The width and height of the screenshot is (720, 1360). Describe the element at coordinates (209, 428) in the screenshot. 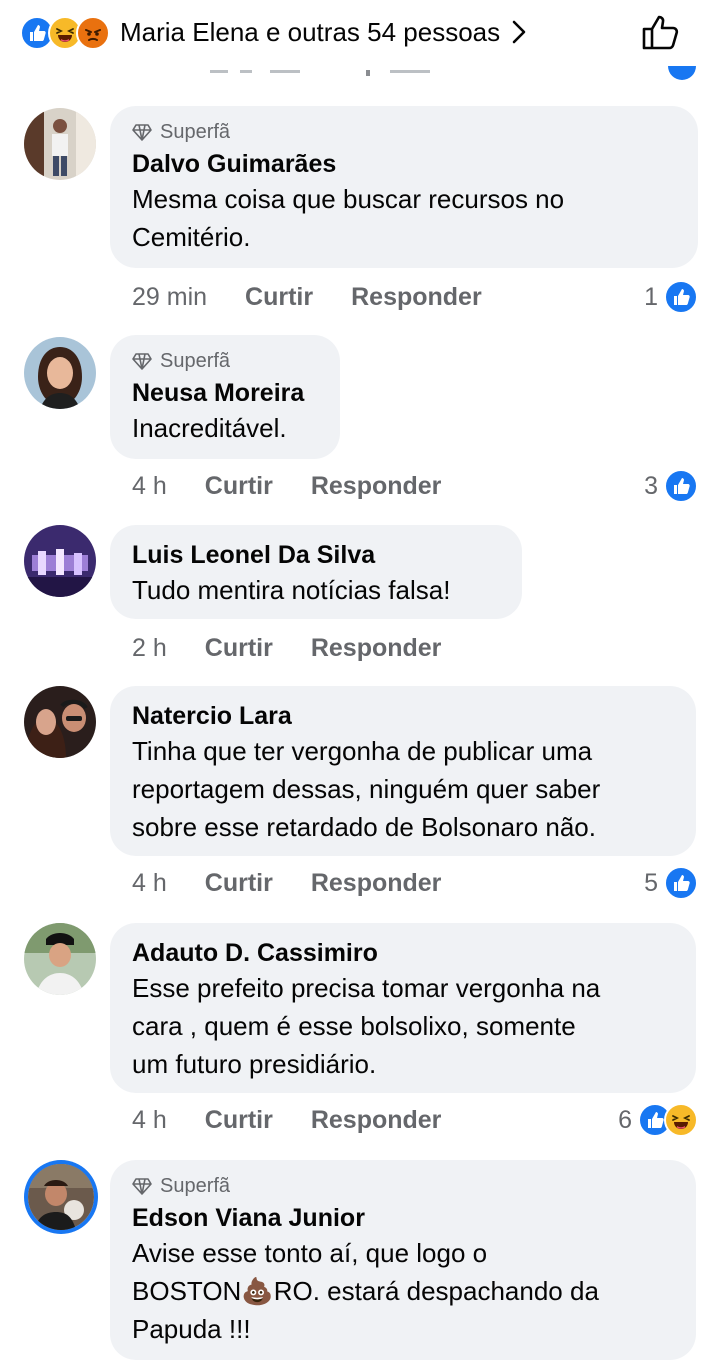

I see `comment-text: Inacreditável.` at that location.